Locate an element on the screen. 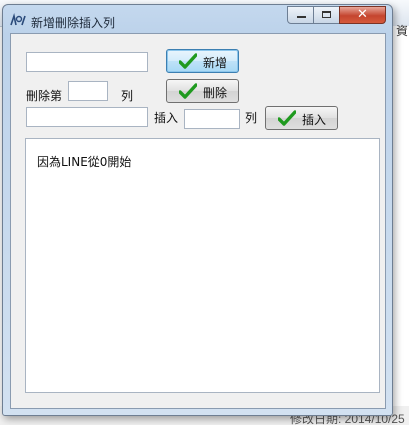 The width and height of the screenshot is (409, 425). insert-button-label: 插入 is located at coordinates (314, 120).